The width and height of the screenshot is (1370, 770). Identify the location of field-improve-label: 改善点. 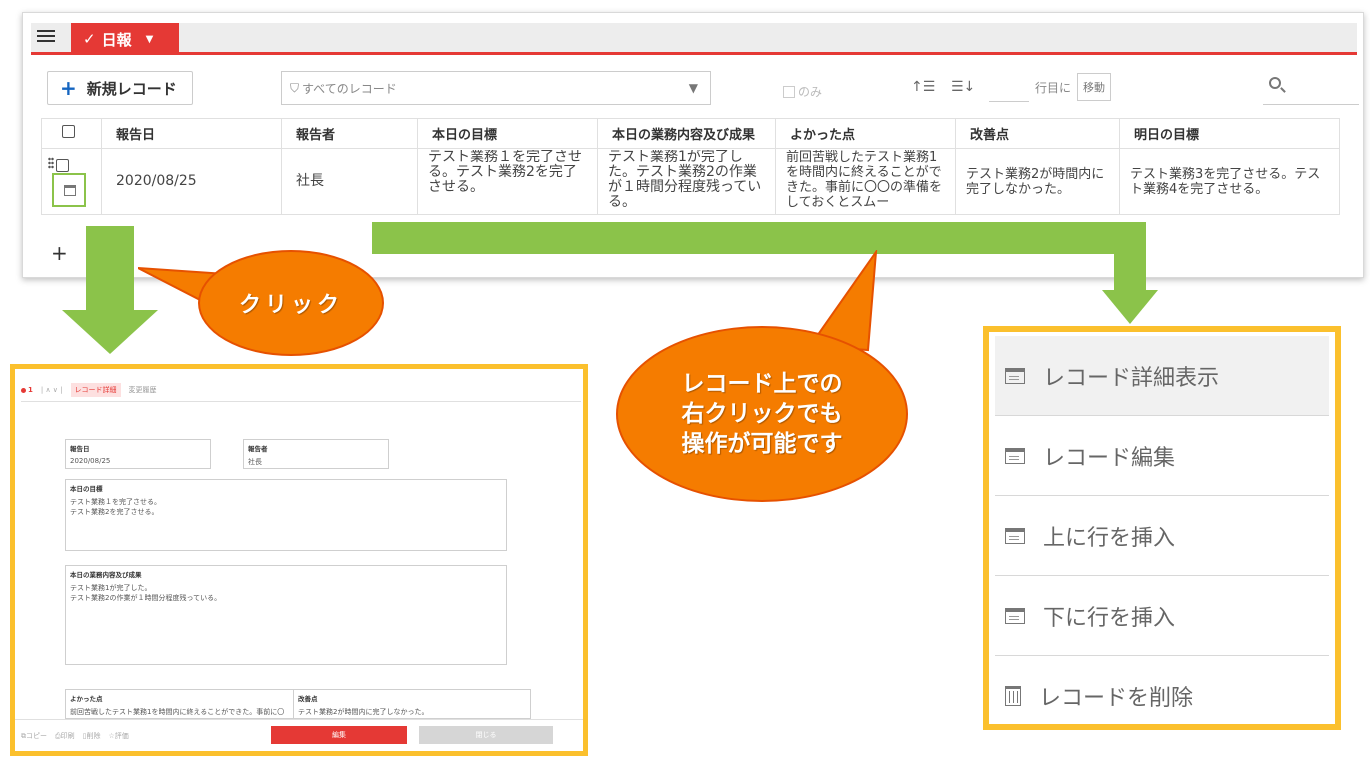
(308, 699).